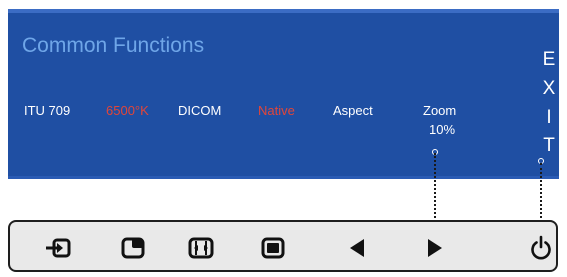 The width and height of the screenshot is (567, 277). What do you see at coordinates (276, 110) in the screenshot?
I see `function-native: Native` at bounding box center [276, 110].